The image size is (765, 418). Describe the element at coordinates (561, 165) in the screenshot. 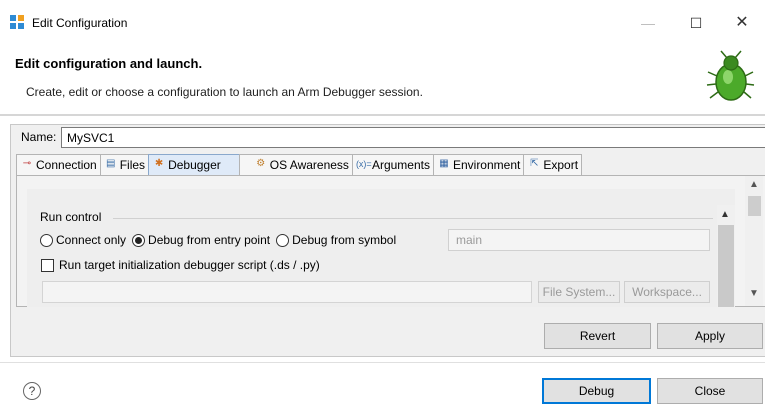

I see `tab-label: Export` at that location.